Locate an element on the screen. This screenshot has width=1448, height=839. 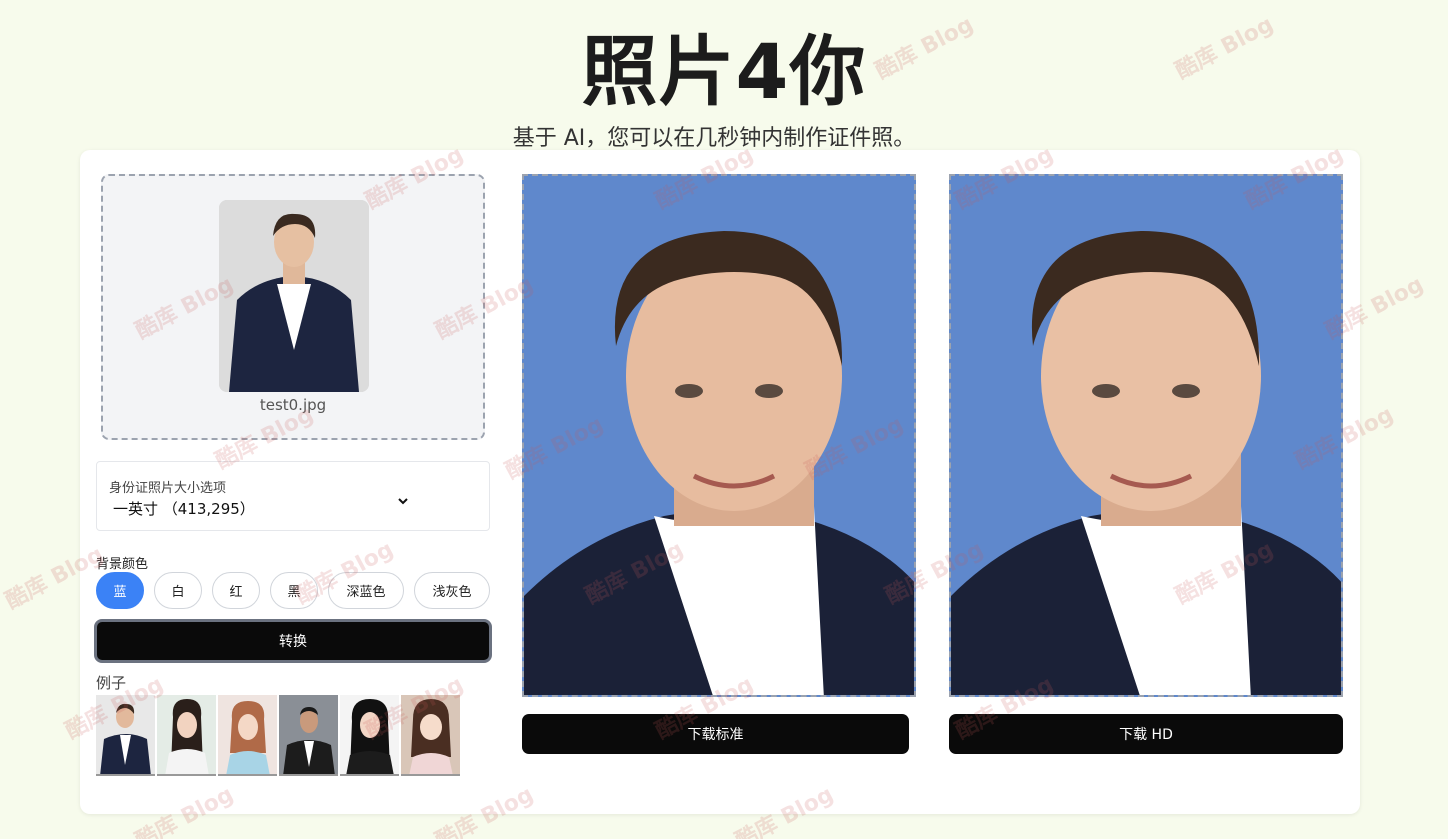
color-option-dark-blue: 深蓝色 is located at coordinates (366, 590).